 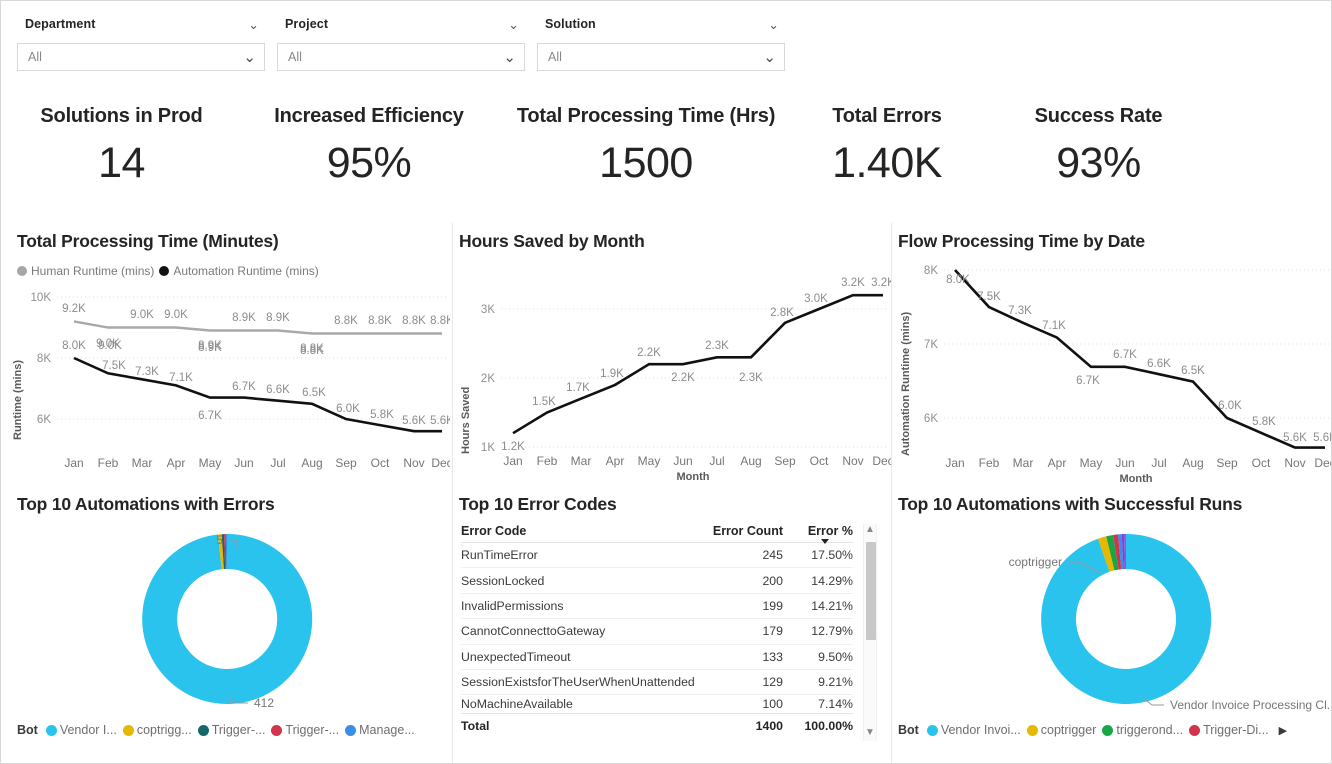 I want to click on chevron-down-icon: ▼, so click(x=870, y=734).